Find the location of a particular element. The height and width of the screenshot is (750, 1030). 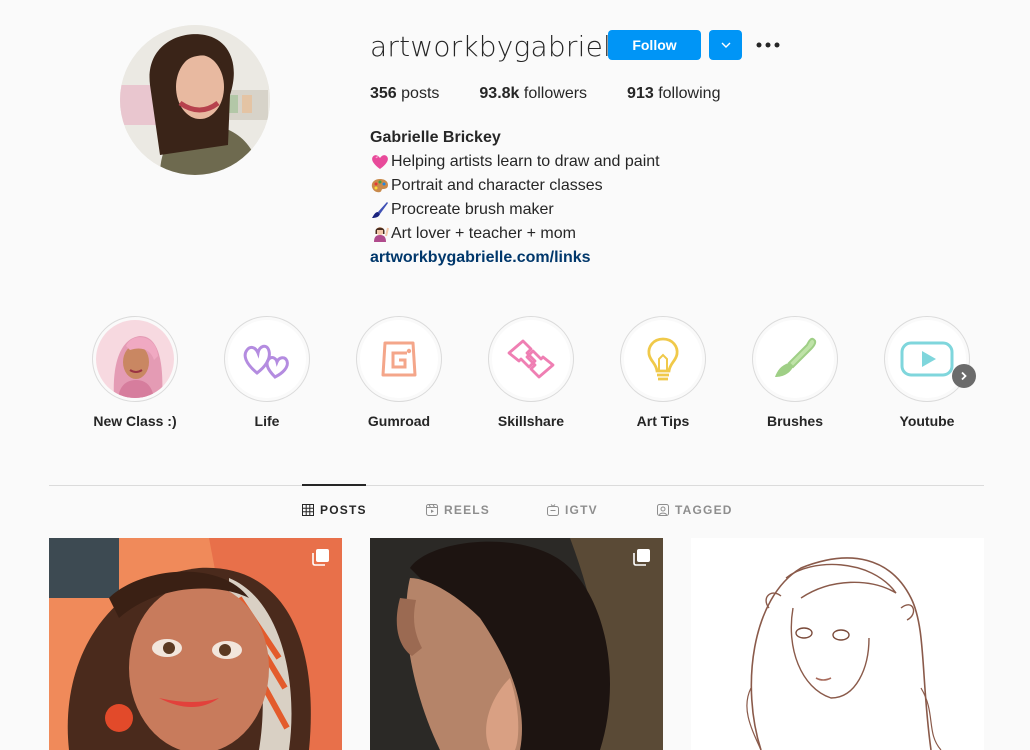

hands-icon is located at coordinates (531, 359).